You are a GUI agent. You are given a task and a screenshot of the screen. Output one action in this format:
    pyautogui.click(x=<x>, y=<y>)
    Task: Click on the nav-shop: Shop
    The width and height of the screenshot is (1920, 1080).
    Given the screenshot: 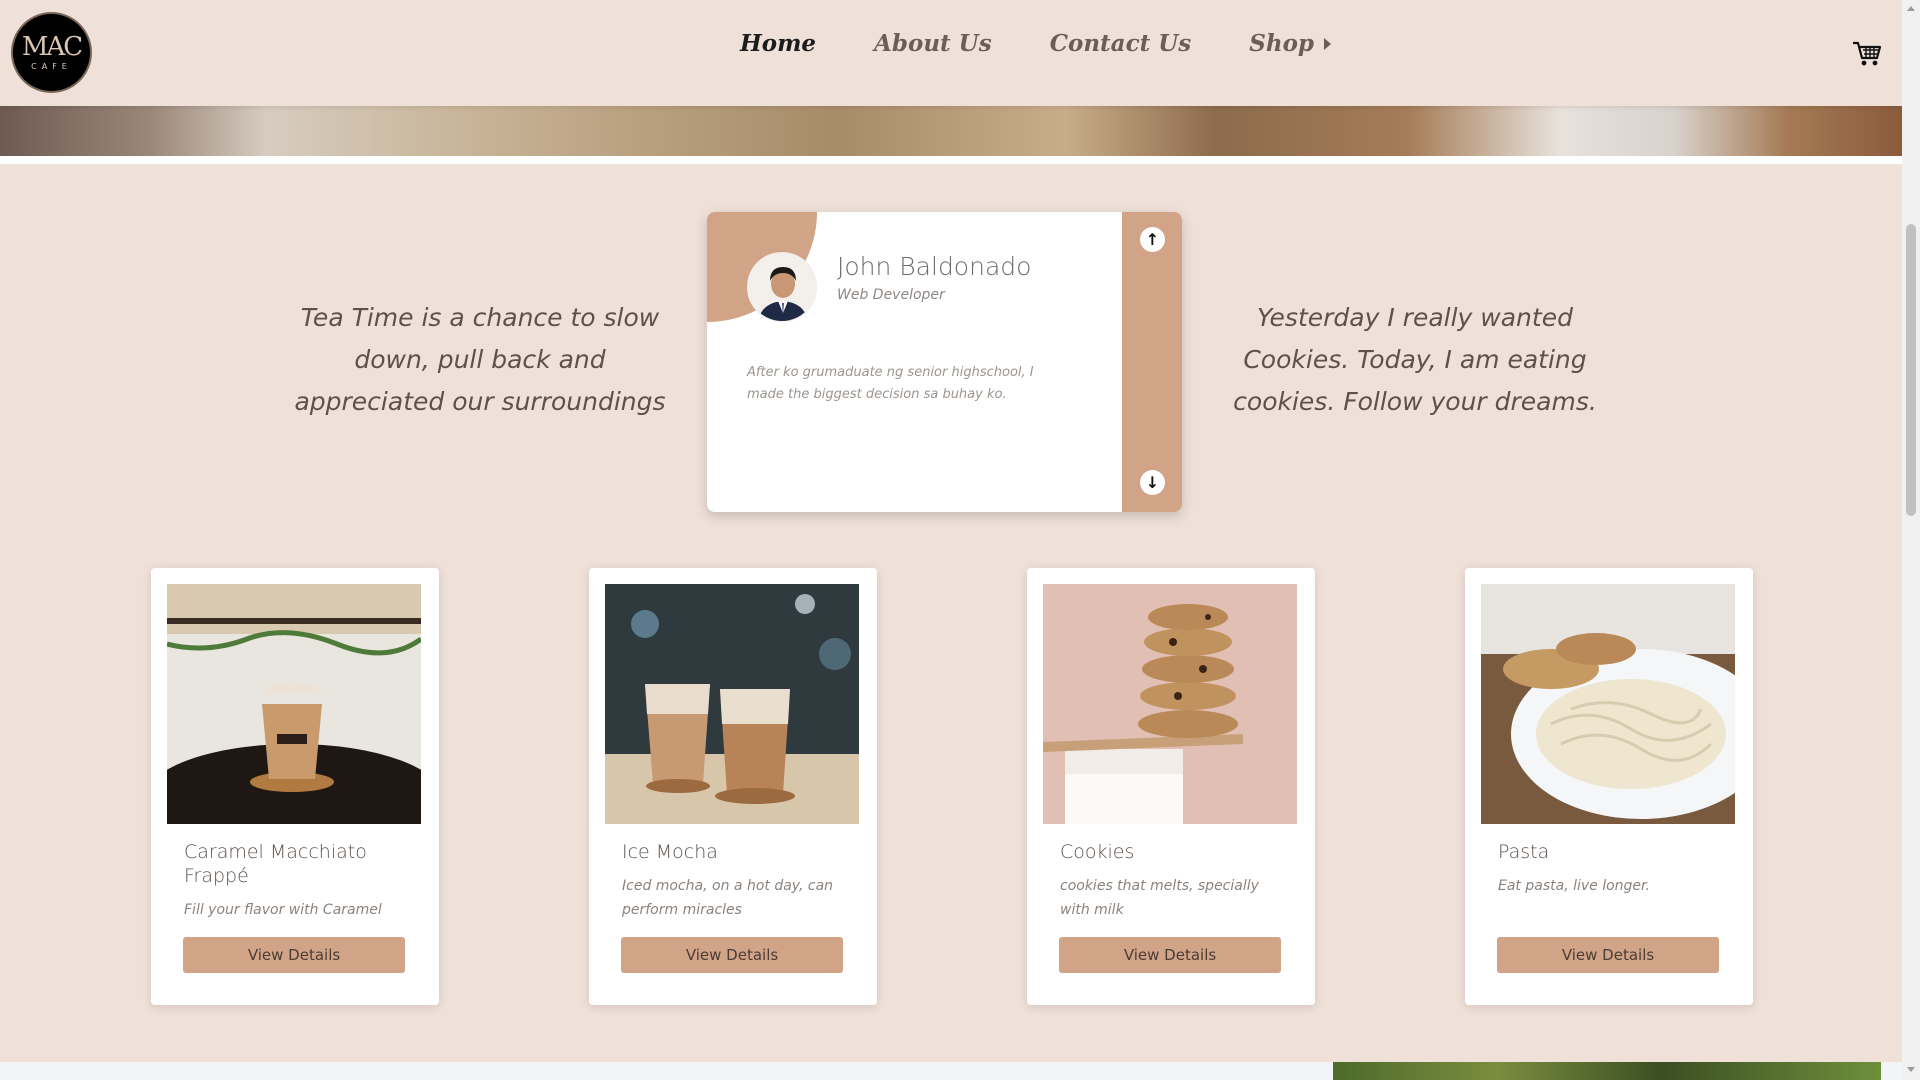 What is the action you would take?
    pyautogui.click(x=1290, y=43)
    